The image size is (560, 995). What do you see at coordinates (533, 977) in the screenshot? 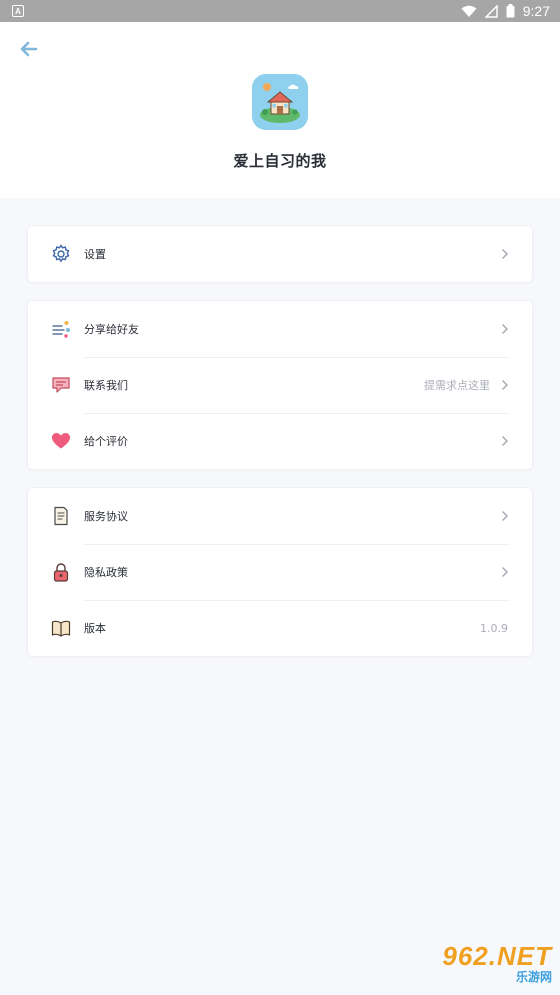
I see `watermark-bottom: 乐游网` at bounding box center [533, 977].